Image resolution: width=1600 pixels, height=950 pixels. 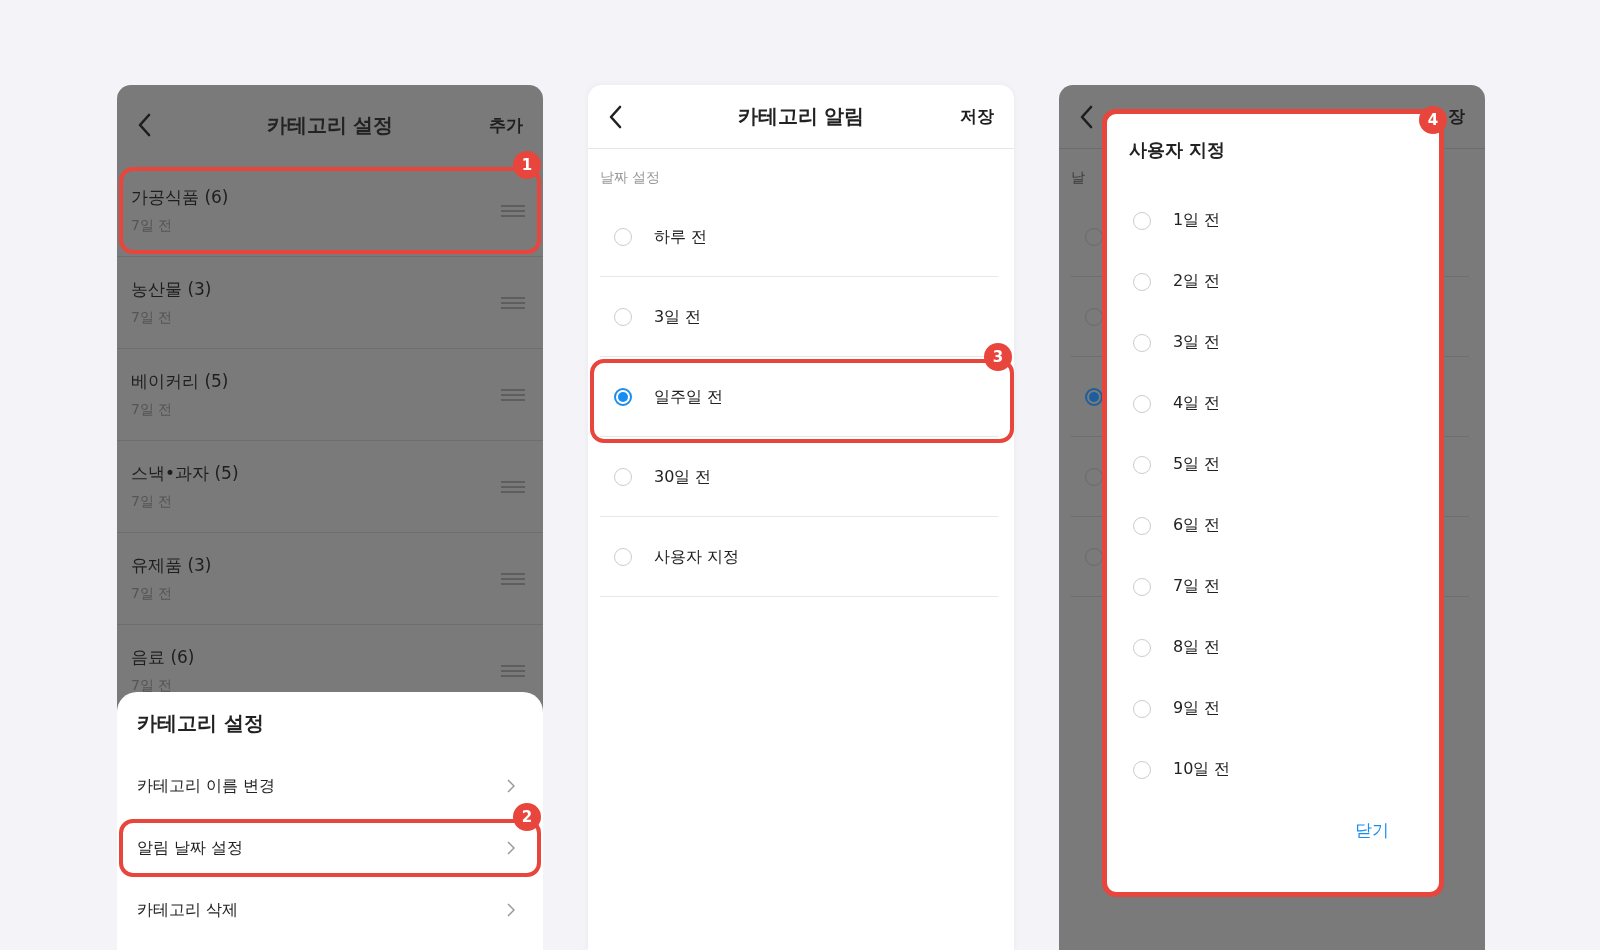 What do you see at coordinates (1197, 708) in the screenshot?
I see `option-label: 9일 전` at bounding box center [1197, 708].